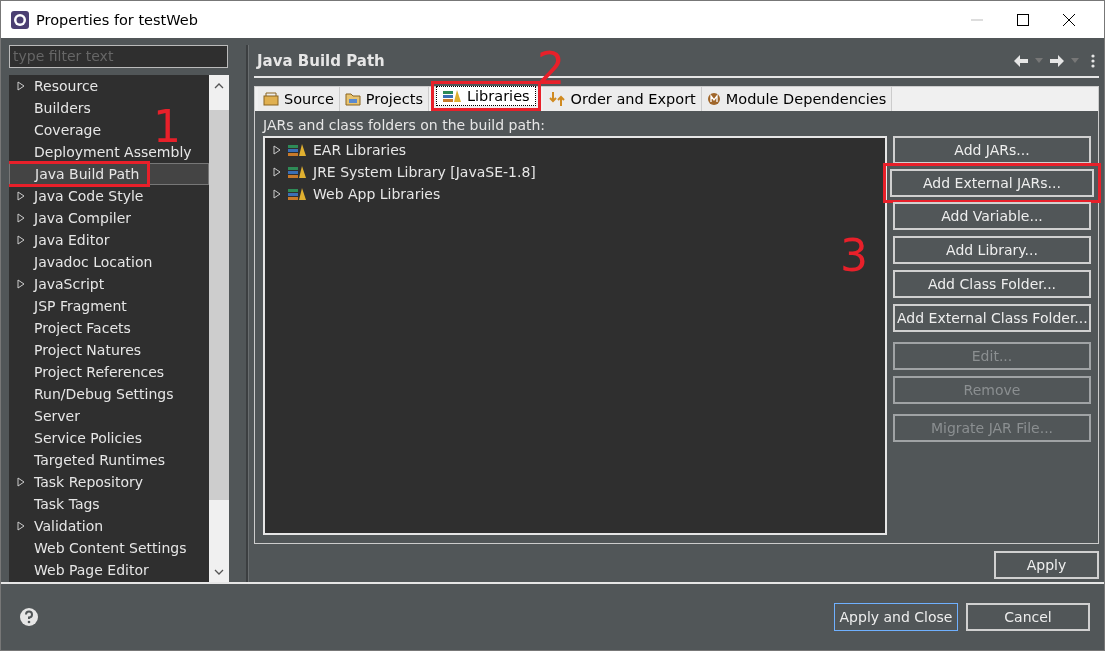  What do you see at coordinates (55, 85) in the screenshot?
I see `sidebar-item: Resource` at bounding box center [55, 85].